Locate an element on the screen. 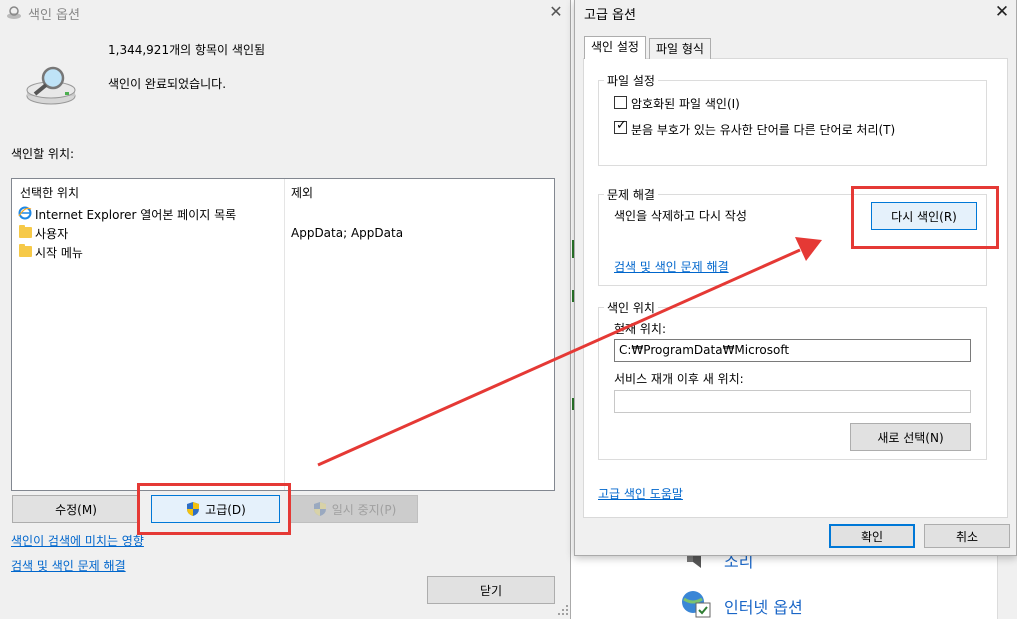 The height and width of the screenshot is (619, 1017). highlight-box-rebuild is located at coordinates (925, 217).